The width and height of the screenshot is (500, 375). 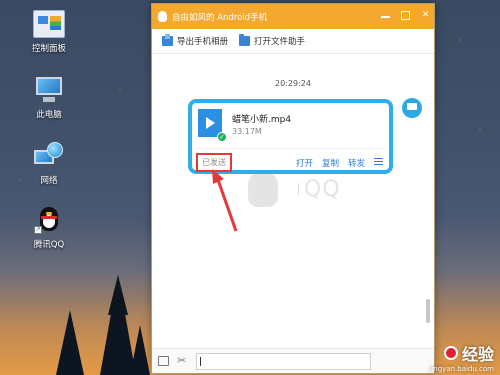 What do you see at coordinates (450, 353) in the screenshot?
I see `baidu-paw-icon` at bounding box center [450, 353].